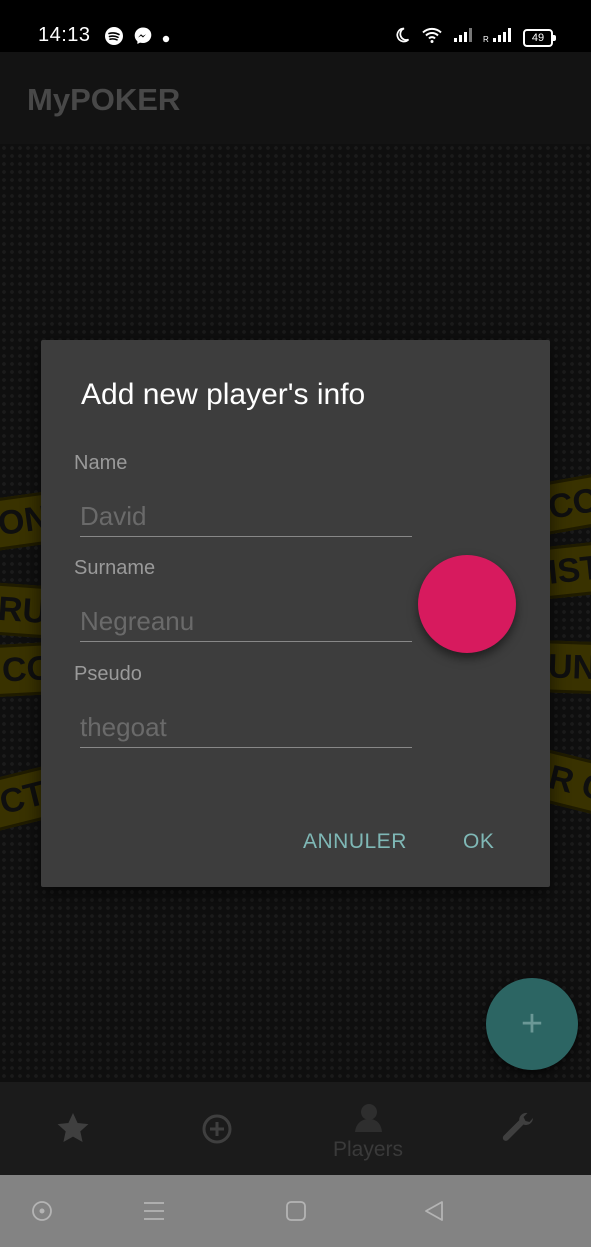 This screenshot has width=591, height=1247. What do you see at coordinates (246, 727) in the screenshot?
I see `pseudo-input: thegoat` at bounding box center [246, 727].